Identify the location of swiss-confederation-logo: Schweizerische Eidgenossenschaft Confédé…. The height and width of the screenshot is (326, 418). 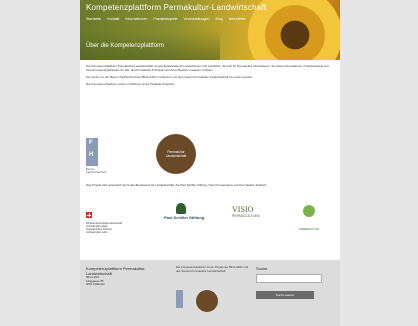
(111, 220).